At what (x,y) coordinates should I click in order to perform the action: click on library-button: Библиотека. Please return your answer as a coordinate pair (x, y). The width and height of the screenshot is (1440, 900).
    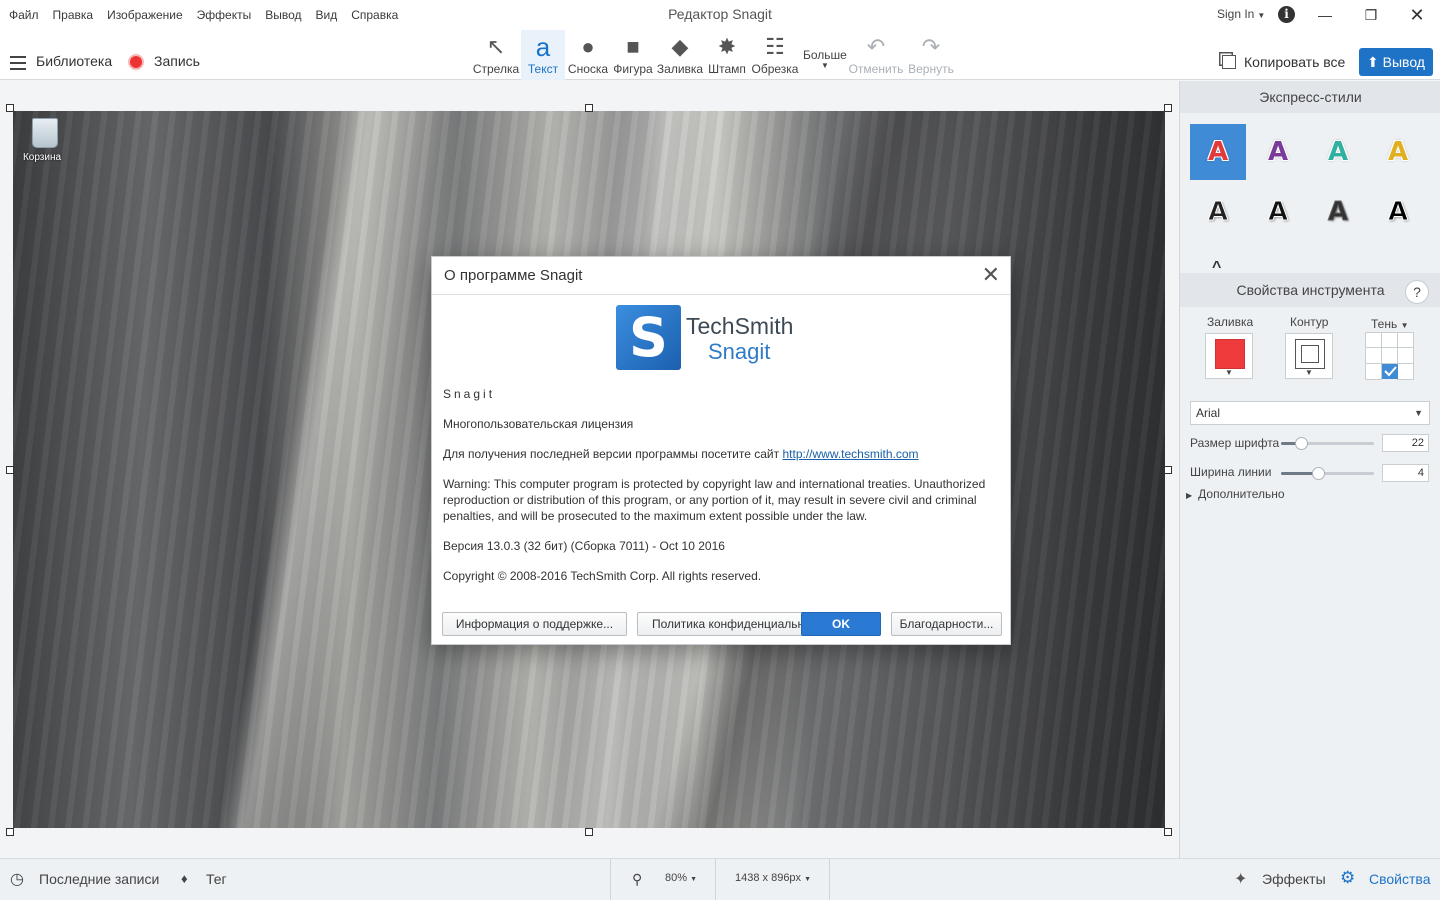
    Looking at the image, I should click on (74, 61).